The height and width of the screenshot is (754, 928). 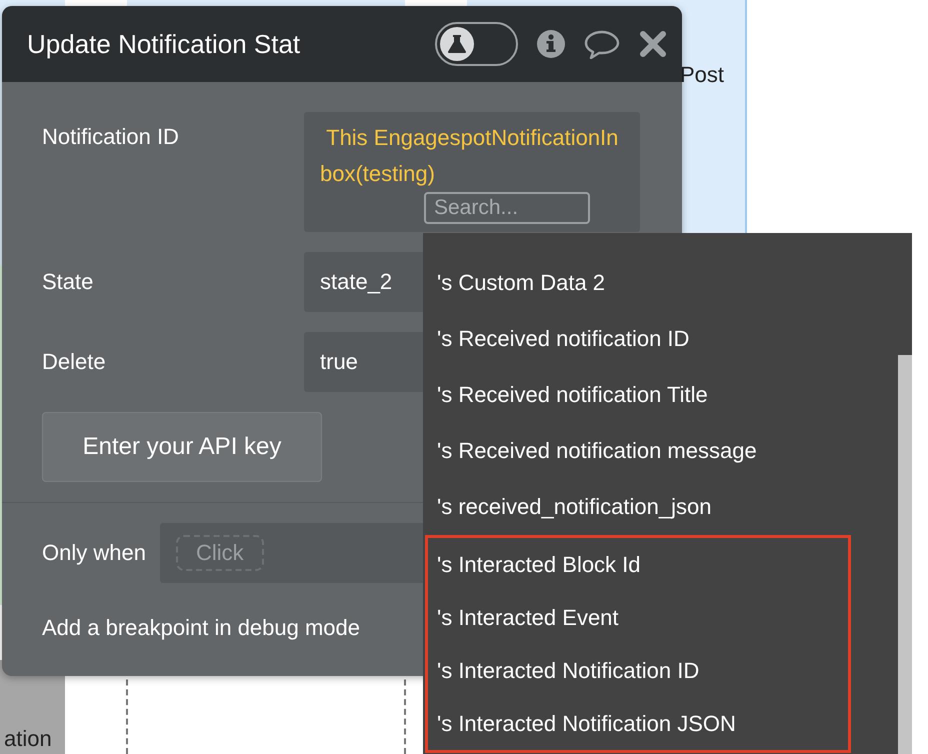 What do you see at coordinates (660, 283) in the screenshot?
I see `menu-item: 's Custom Data 2` at bounding box center [660, 283].